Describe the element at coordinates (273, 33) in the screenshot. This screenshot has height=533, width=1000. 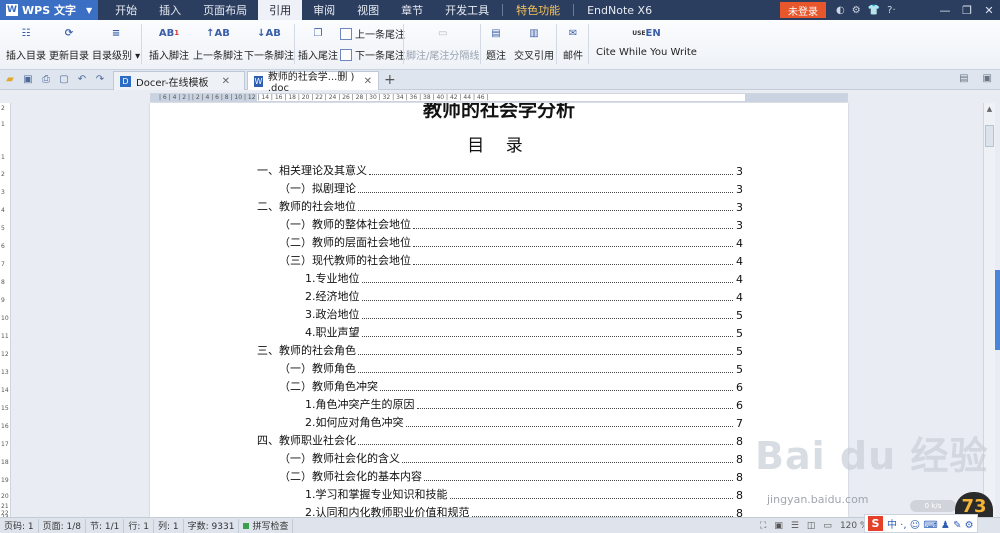
I see `next-footnote-icon-text: AB` at that location.